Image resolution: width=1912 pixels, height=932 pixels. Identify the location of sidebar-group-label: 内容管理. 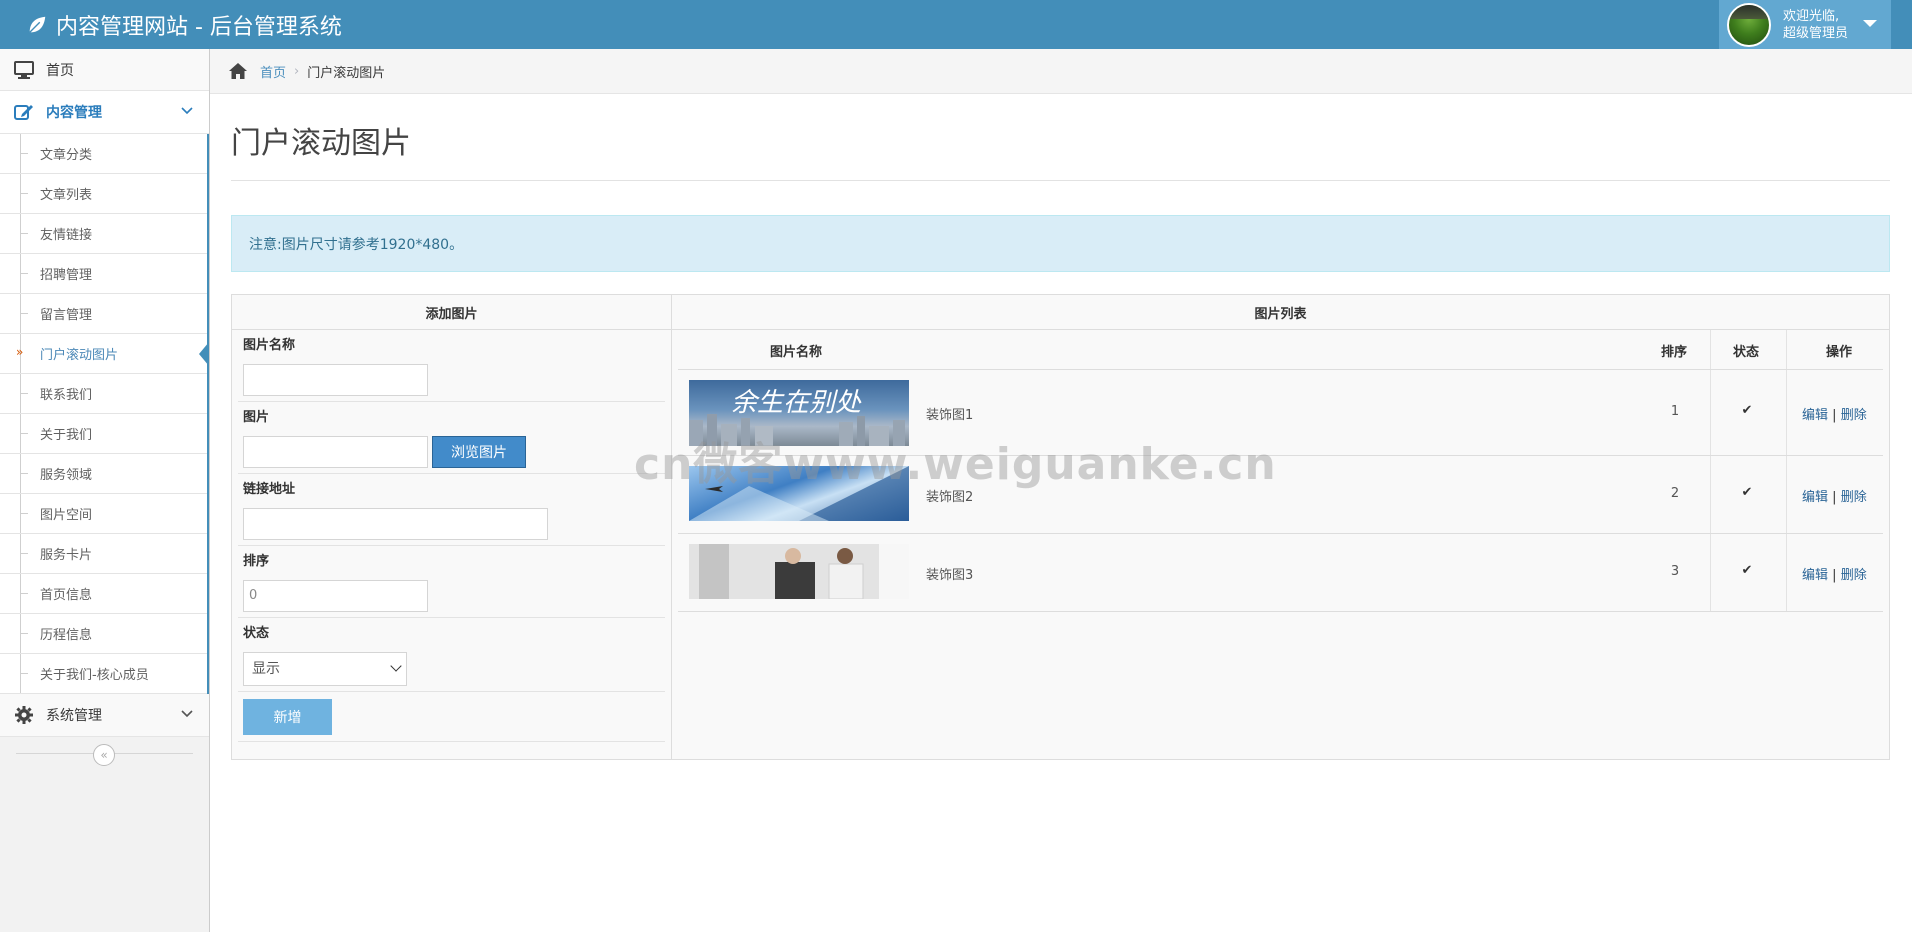
(74, 113).